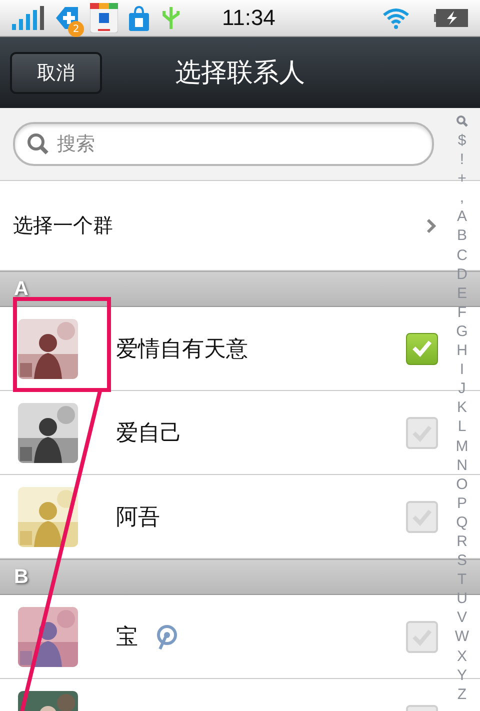  I want to click on cancel-button: 取消, so click(56, 73).